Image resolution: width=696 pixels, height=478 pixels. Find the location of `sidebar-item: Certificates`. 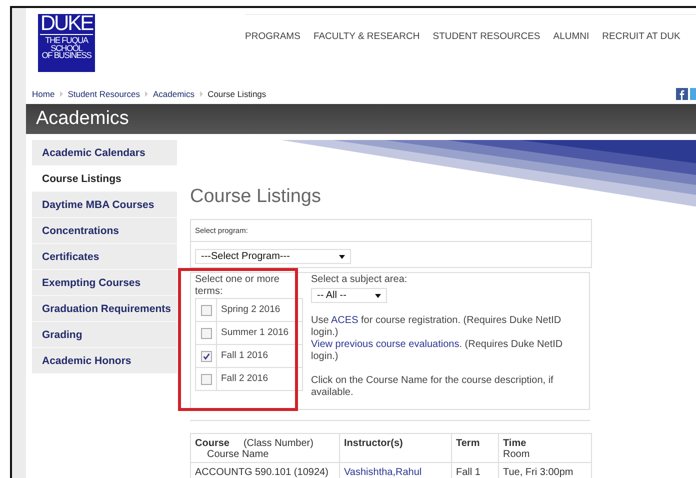

sidebar-item: Certificates is located at coordinates (104, 257).